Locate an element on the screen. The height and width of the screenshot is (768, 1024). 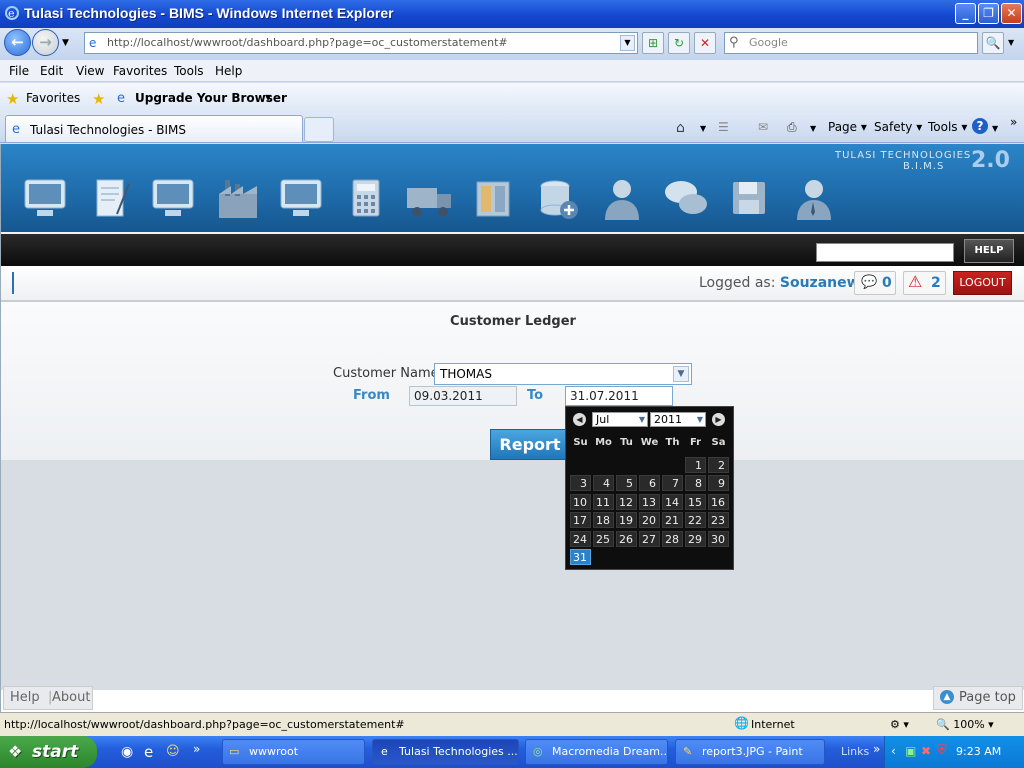
month-select: Jul ▼ is located at coordinates (620, 419).